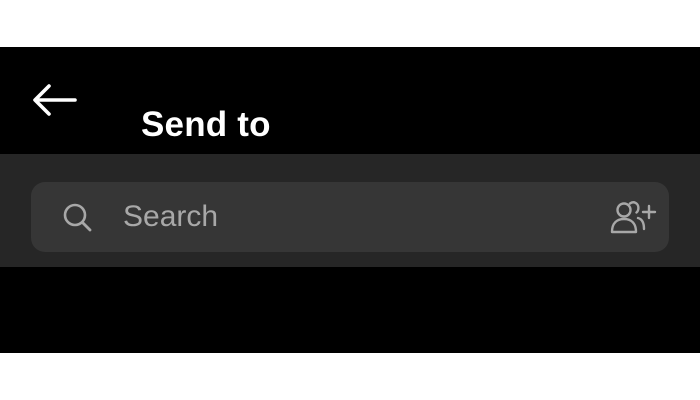 The width and height of the screenshot is (700, 400). I want to click on add-people-icon, so click(633, 217).